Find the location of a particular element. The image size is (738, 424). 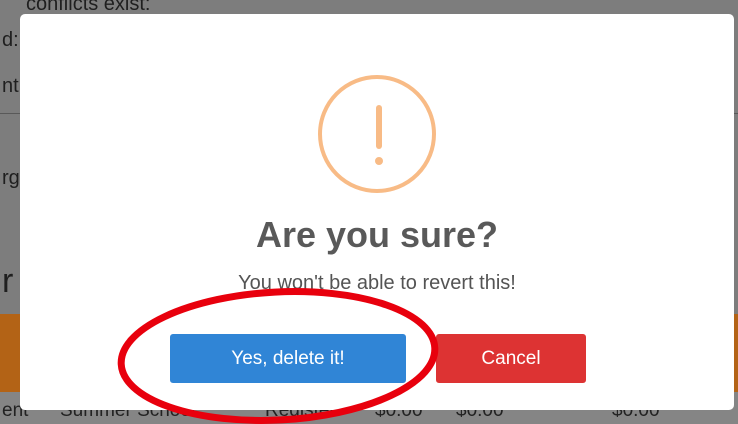

bg-text-line: nt is located at coordinates (10, 86).